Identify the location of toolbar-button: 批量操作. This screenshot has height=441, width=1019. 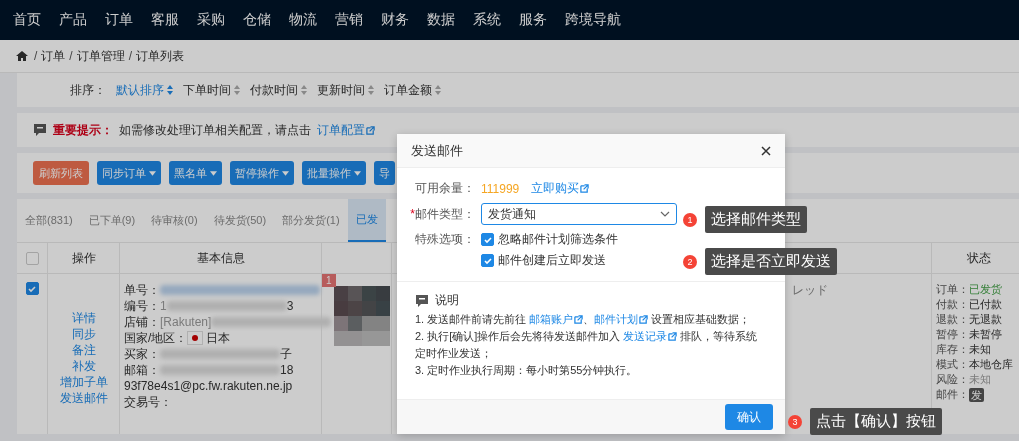
(334, 173).